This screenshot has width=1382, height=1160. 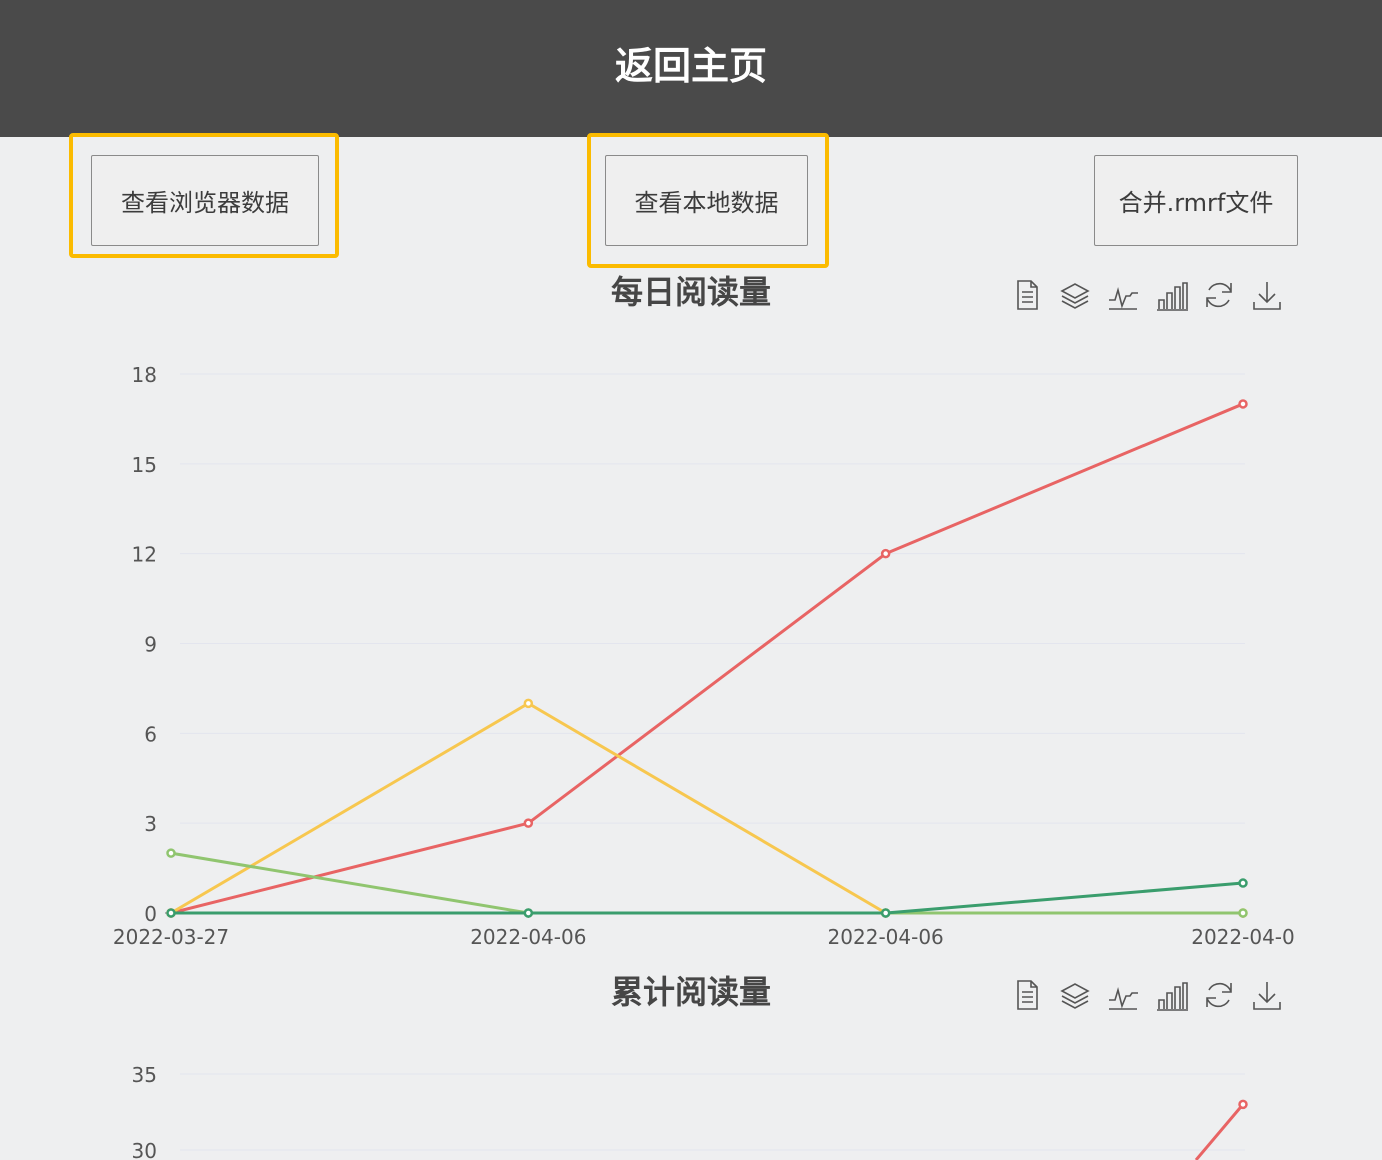 I want to click on cumulative-reads-chart: 30 35, so click(x=690, y=1111).